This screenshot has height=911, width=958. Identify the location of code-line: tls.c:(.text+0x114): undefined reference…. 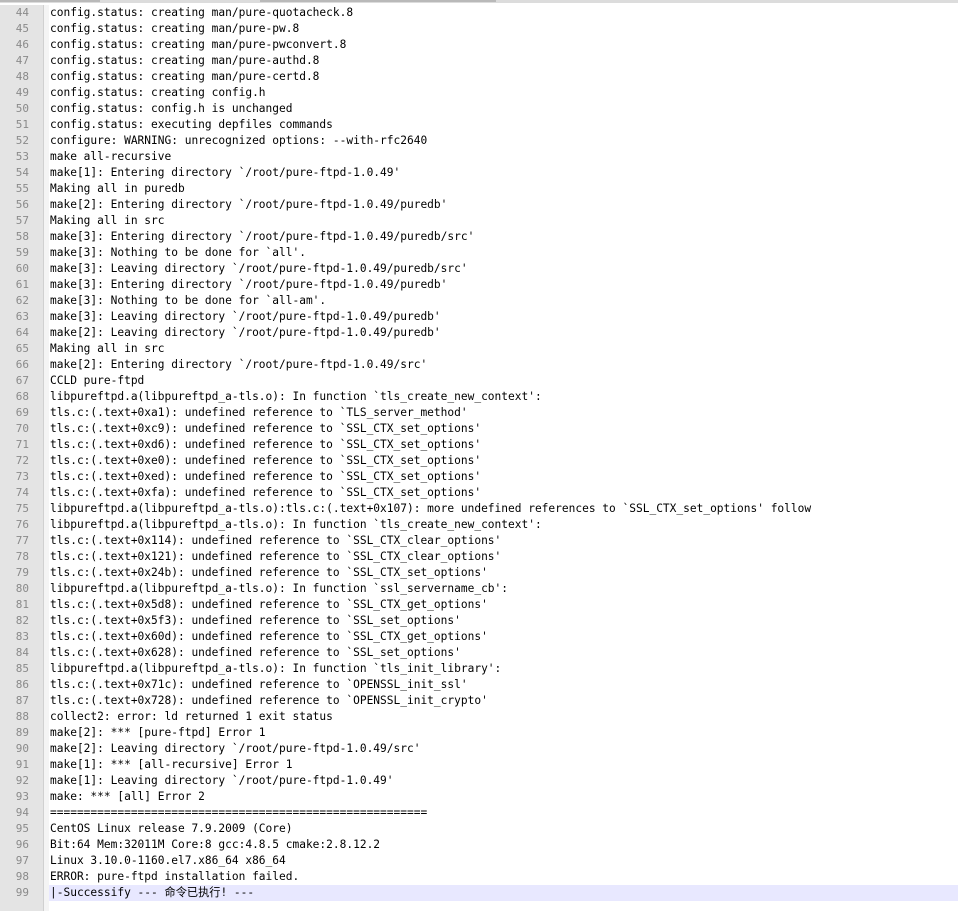
(503, 541).